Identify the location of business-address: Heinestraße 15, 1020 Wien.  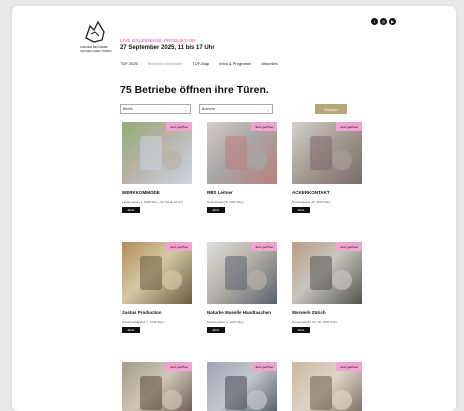
(225, 202).